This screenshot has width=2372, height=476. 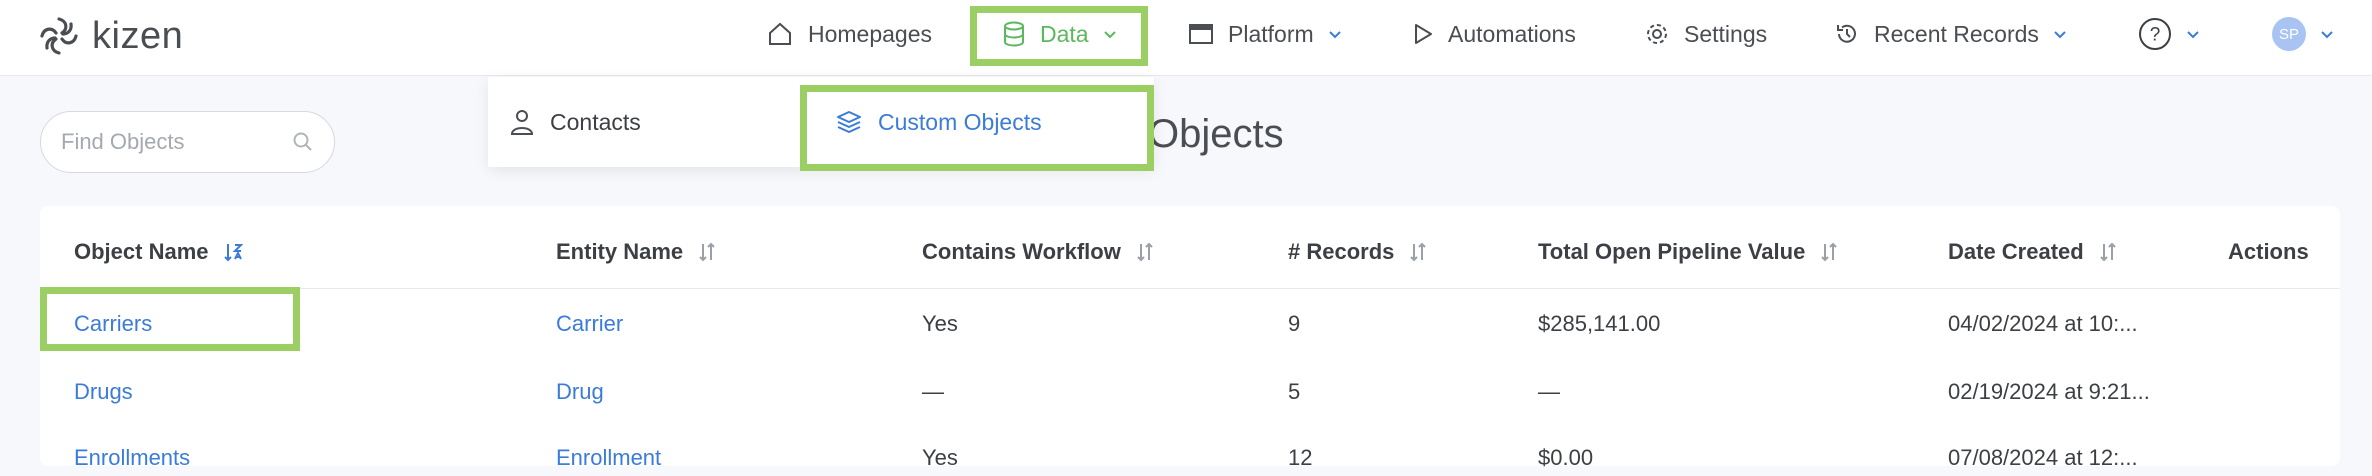 What do you see at coordinates (233, 253) in the screenshot?
I see `sort-active-icon` at bounding box center [233, 253].